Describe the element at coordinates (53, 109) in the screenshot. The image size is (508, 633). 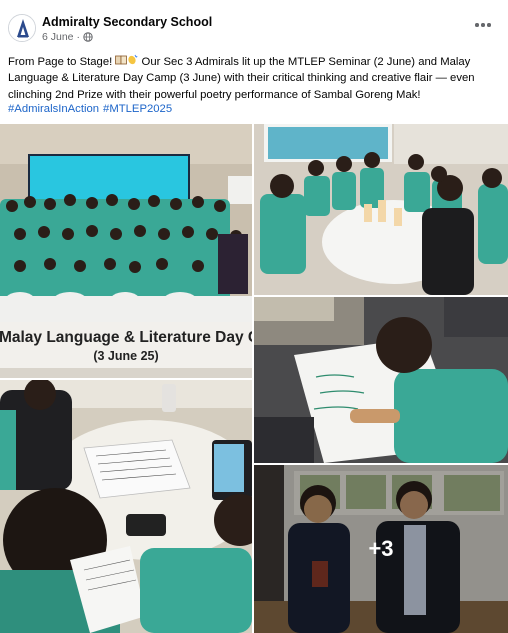
I see `hashtag-admirals: #AdmiralsInAction` at that location.